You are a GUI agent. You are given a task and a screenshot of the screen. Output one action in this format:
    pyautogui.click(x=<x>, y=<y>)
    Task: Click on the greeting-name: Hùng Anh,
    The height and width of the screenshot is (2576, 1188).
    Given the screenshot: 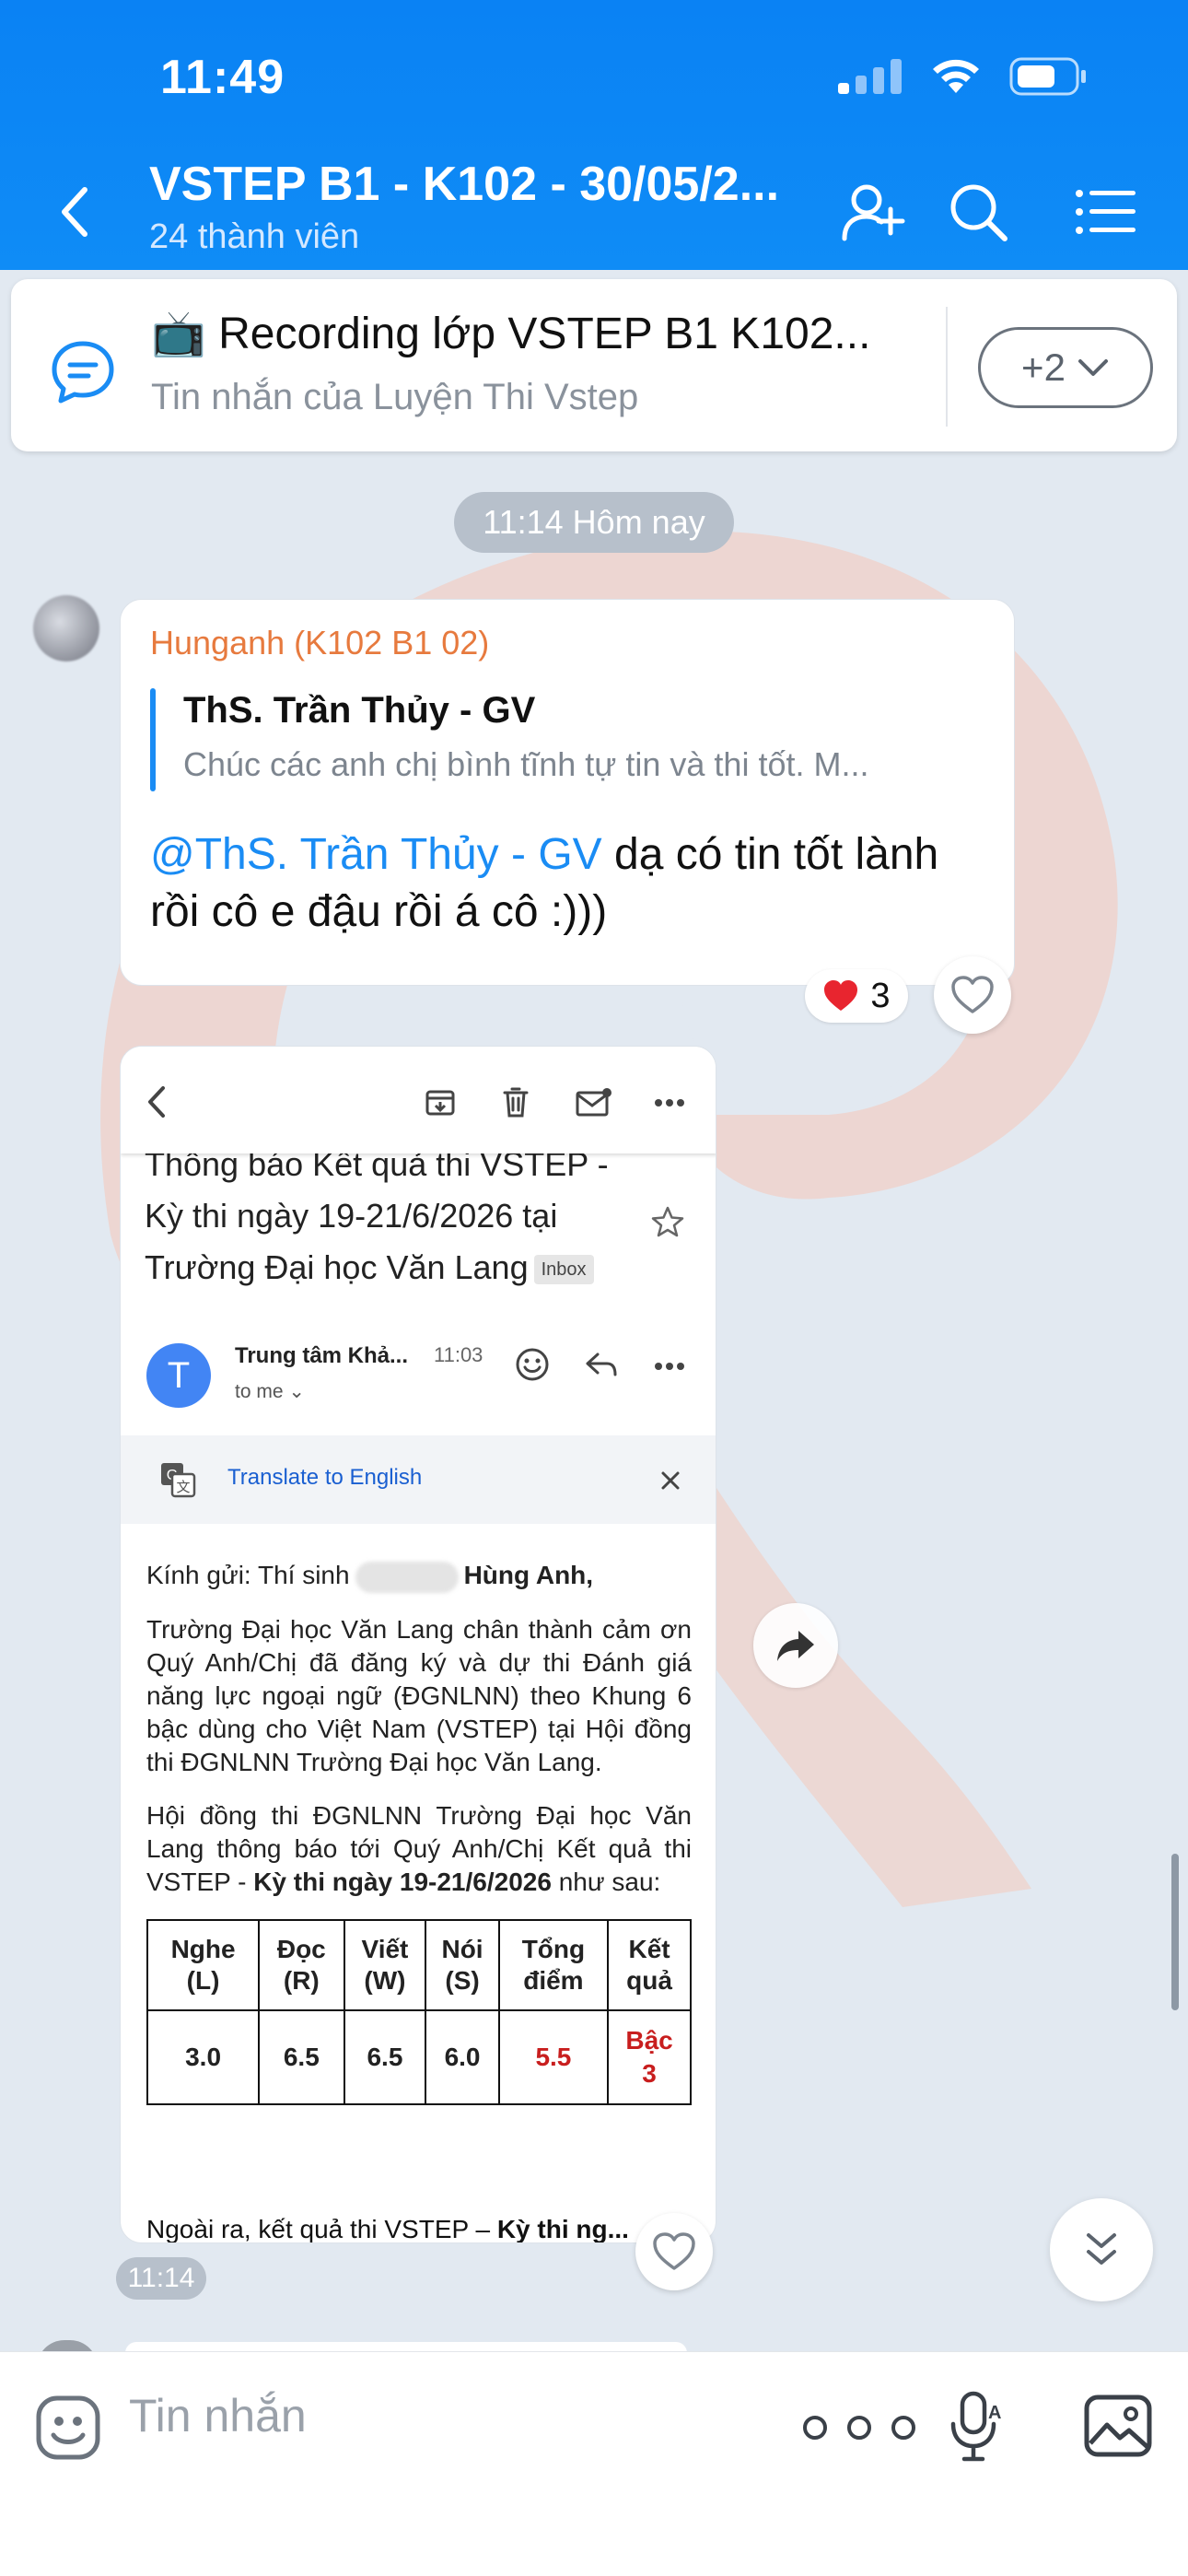 What is the action you would take?
    pyautogui.click(x=528, y=1575)
    